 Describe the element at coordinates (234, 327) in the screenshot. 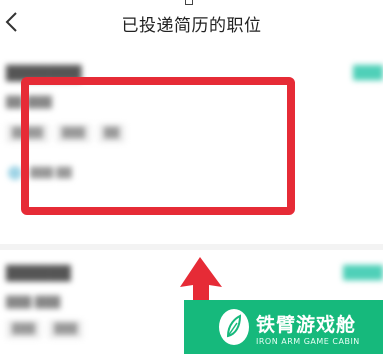

I see `leaf-logo-icon` at that location.